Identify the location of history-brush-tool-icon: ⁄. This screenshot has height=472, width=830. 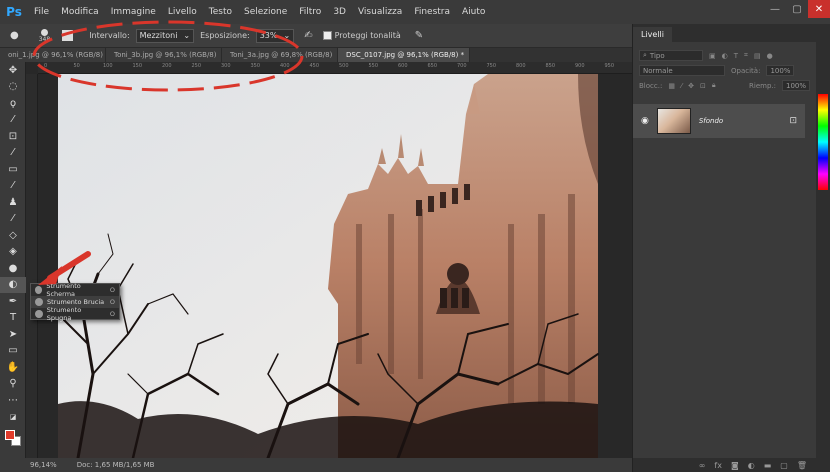
(13, 219).